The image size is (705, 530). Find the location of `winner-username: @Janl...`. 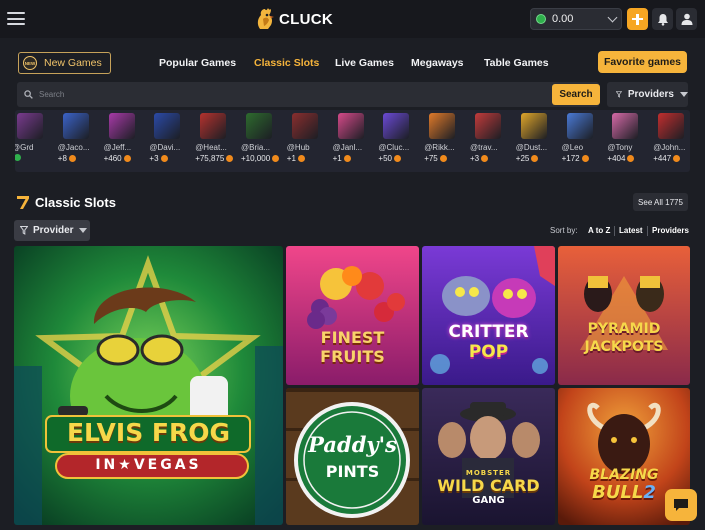

winner-username: @Janl... is located at coordinates (347, 147).